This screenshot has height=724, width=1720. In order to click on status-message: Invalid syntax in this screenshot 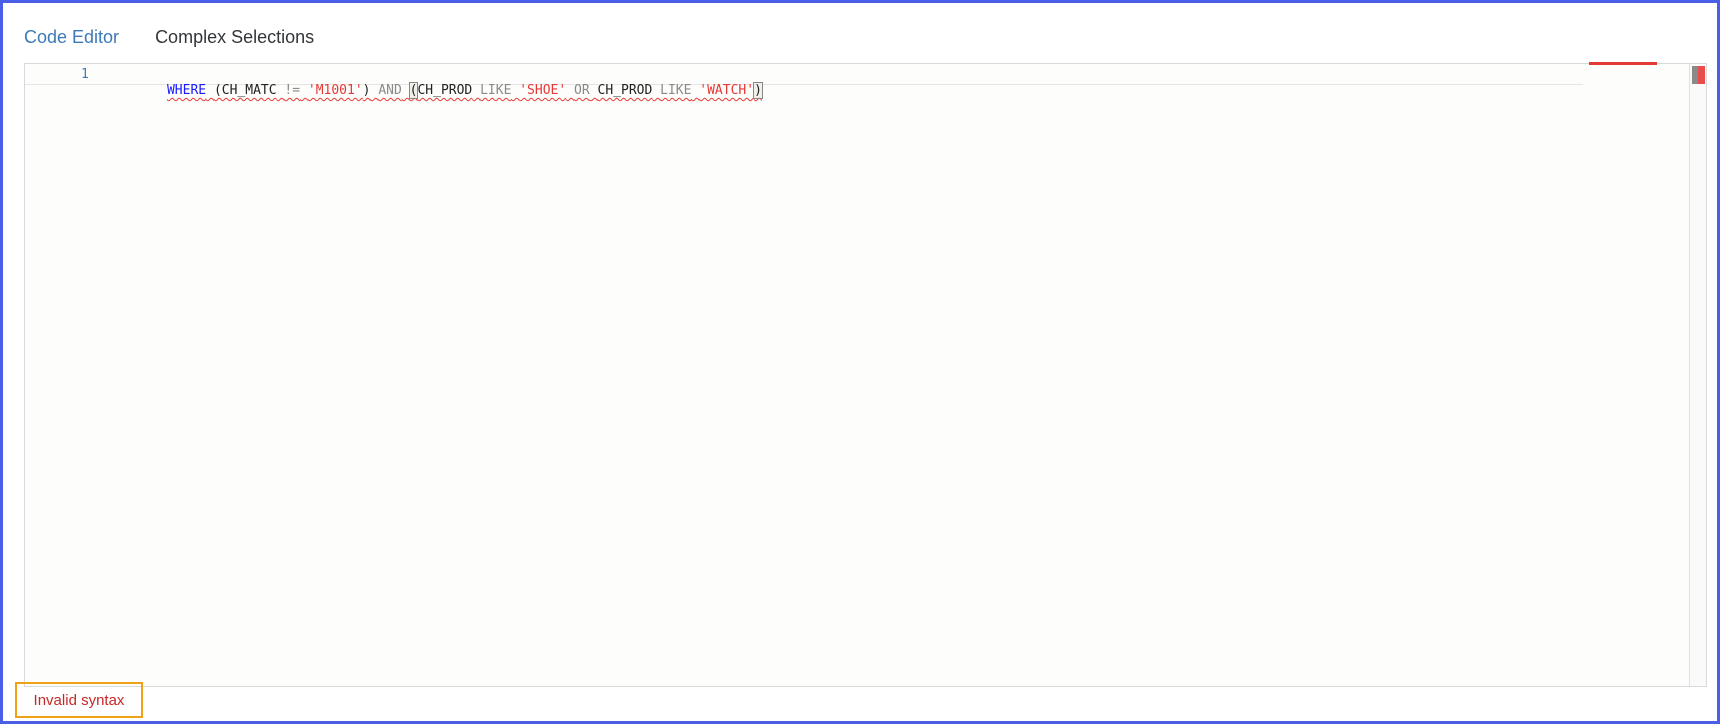, I will do `click(79, 700)`.